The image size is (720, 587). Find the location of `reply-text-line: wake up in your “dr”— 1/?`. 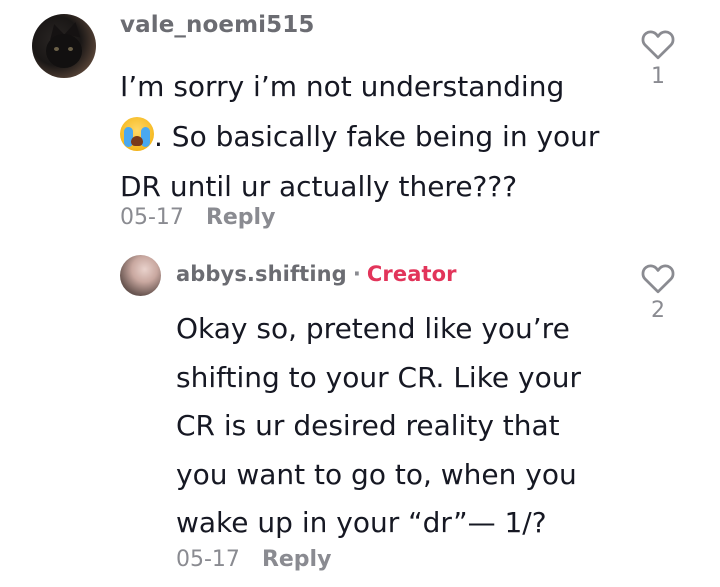

reply-text-line: wake up in your “dr”— 1/? is located at coordinates (361, 522).